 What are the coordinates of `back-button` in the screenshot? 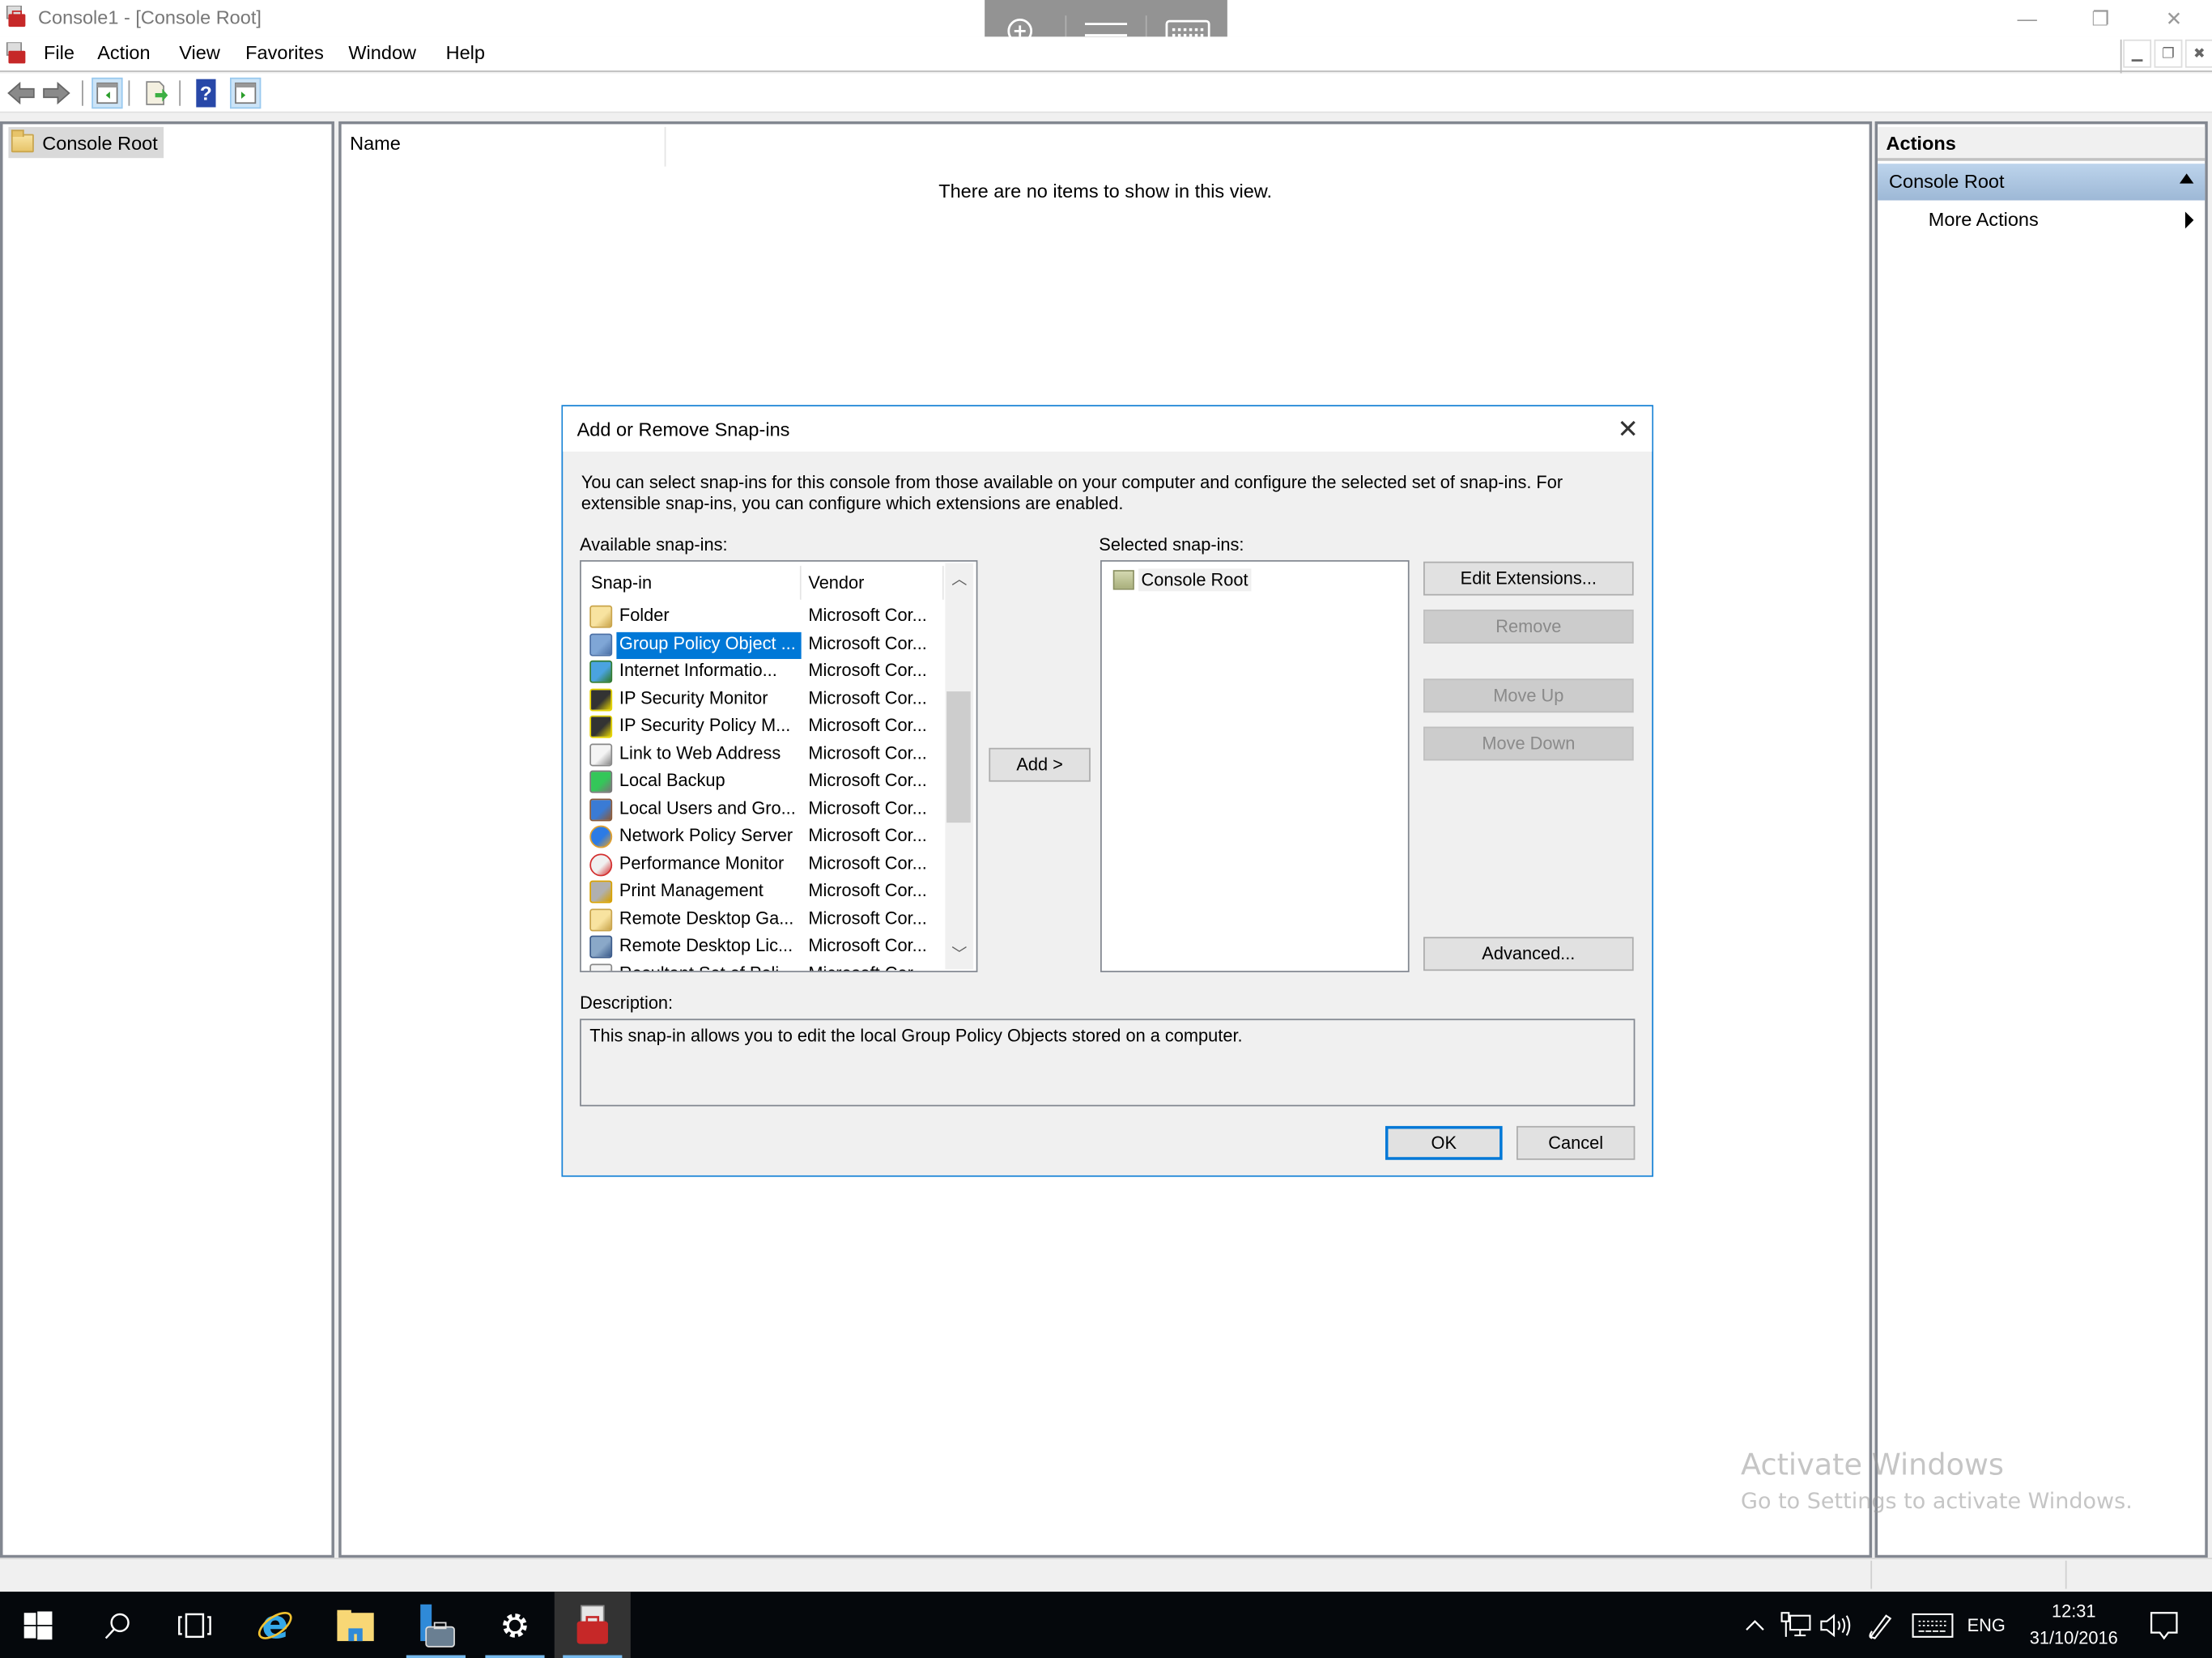 It's located at (21, 93).